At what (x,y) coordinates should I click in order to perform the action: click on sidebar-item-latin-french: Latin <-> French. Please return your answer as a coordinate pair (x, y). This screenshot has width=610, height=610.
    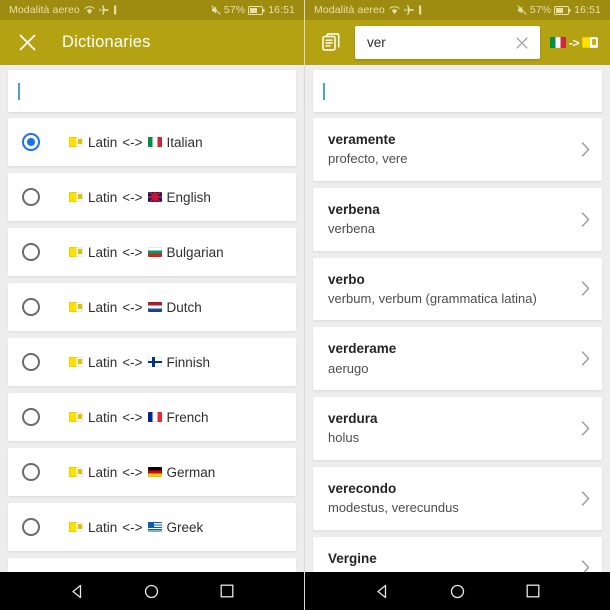
    Looking at the image, I should click on (152, 417).